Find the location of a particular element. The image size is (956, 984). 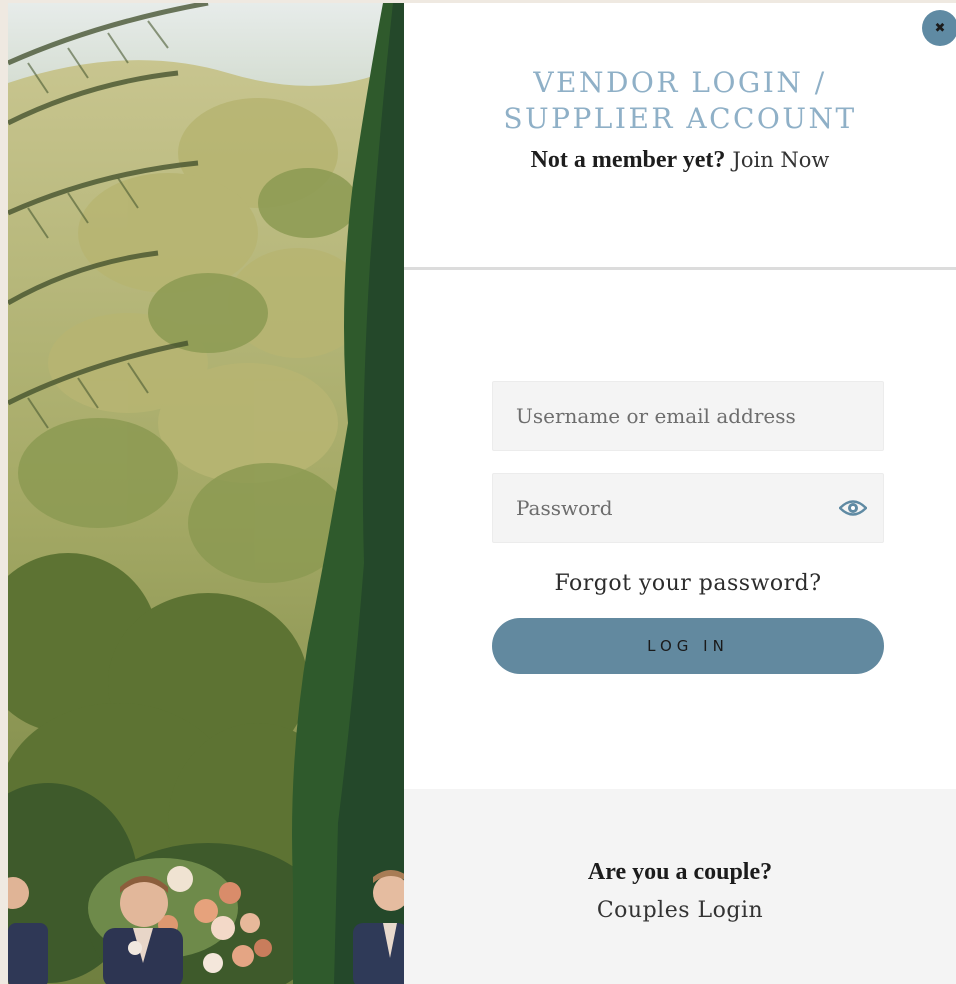

login-form: Forgot your password? LOG IN is located at coordinates (688, 527).